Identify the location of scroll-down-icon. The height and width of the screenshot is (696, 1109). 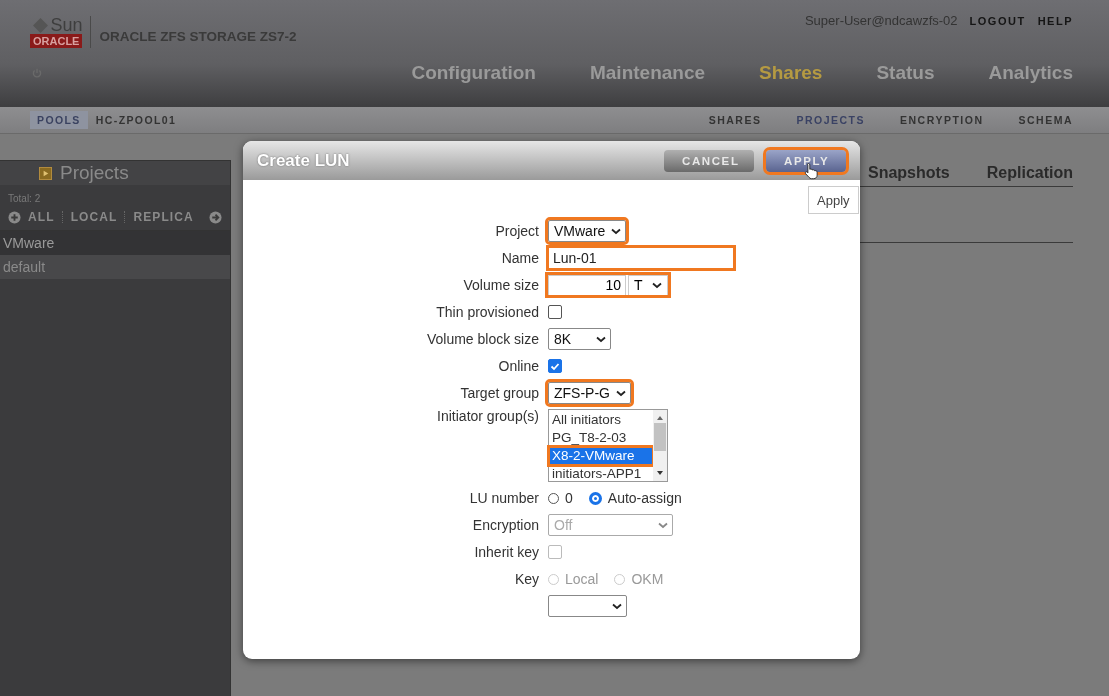
(660, 473).